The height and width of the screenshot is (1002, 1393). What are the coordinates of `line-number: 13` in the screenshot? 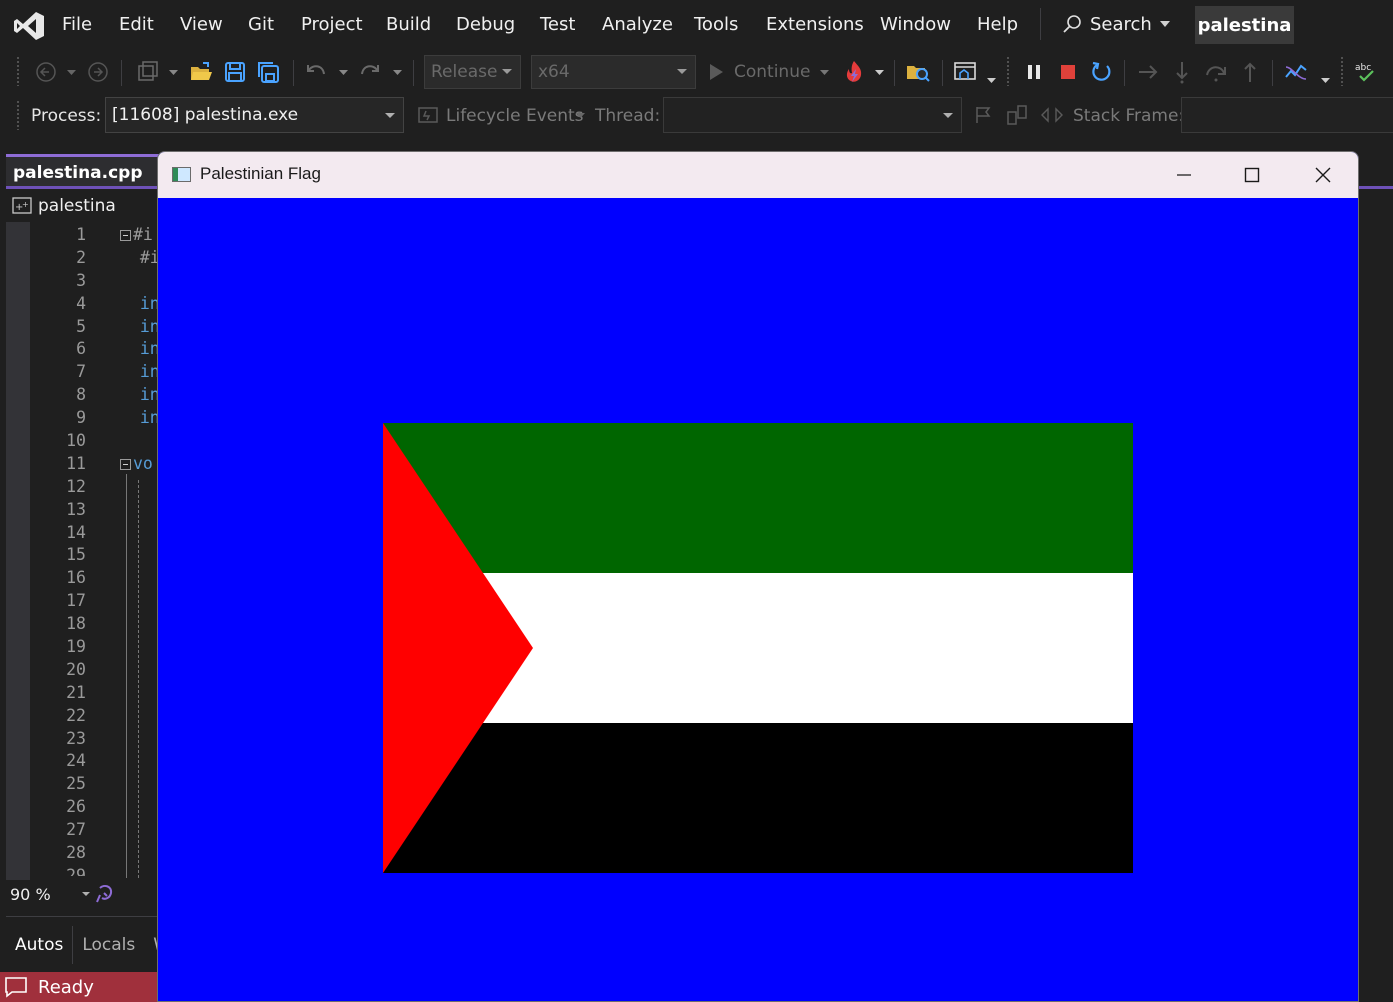 It's located at (76, 509).